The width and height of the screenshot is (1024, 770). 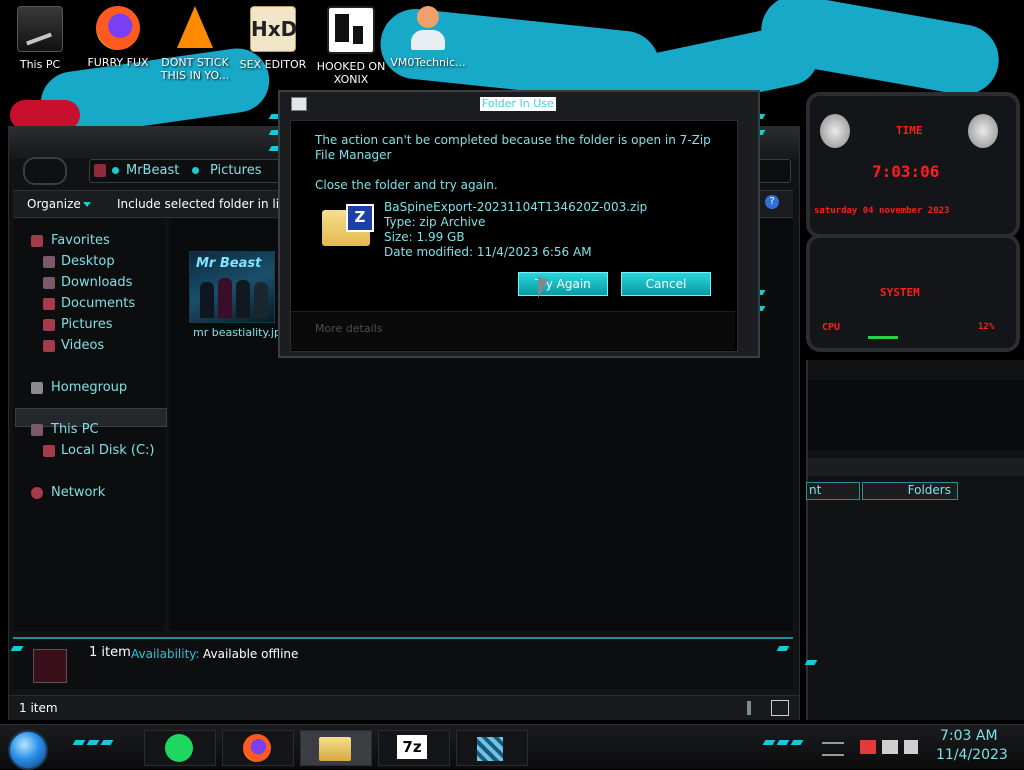 I want to click on start-button, so click(x=28, y=750).